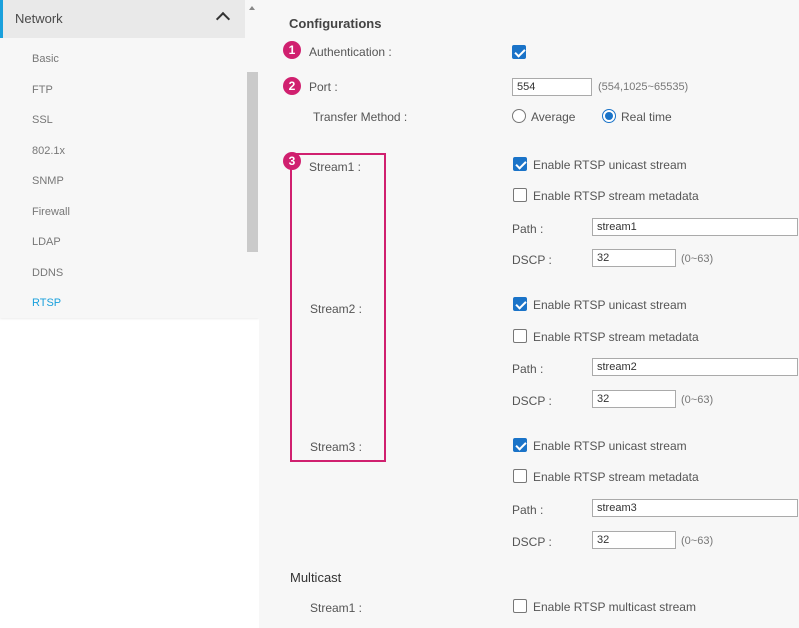 The width and height of the screenshot is (799, 628). Describe the element at coordinates (42, 120) in the screenshot. I see `sidebar-item-ssl: SSL` at that location.